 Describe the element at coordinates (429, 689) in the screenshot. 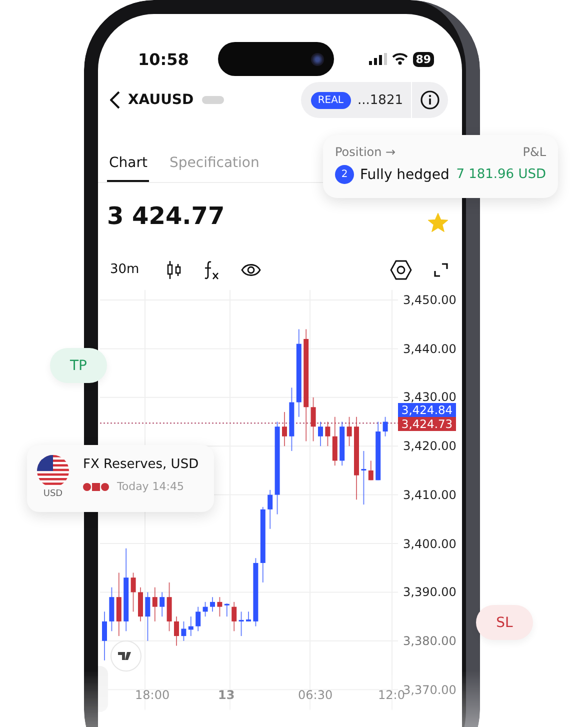

I see `price-axis-label: 3,370.00` at that location.